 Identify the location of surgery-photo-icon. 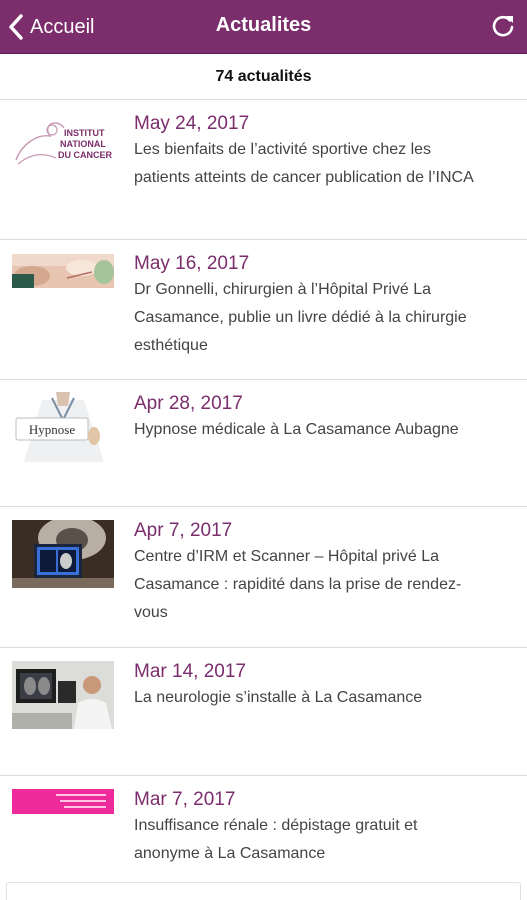
(63, 271).